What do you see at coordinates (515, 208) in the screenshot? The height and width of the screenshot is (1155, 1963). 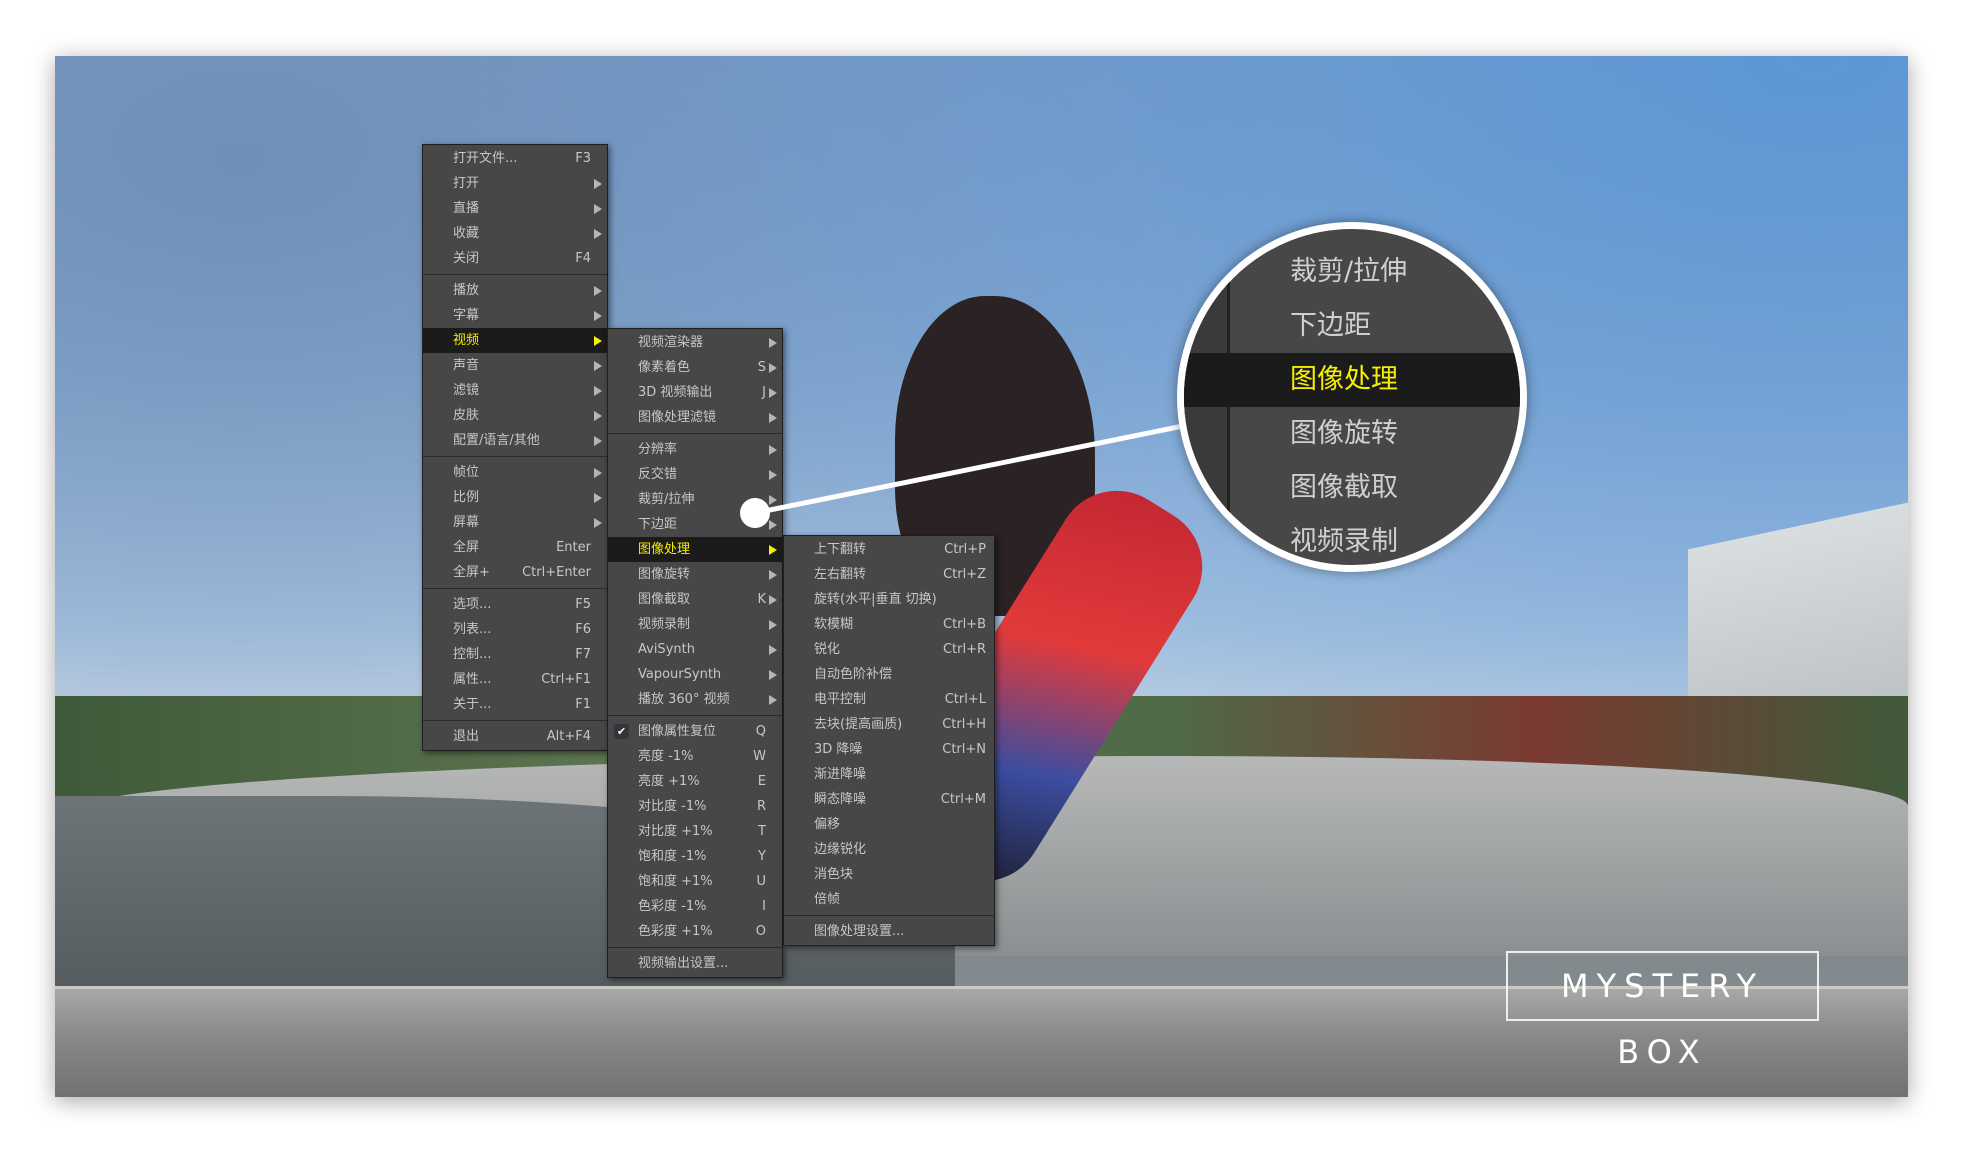 I see `main-menu-item: 直播` at bounding box center [515, 208].